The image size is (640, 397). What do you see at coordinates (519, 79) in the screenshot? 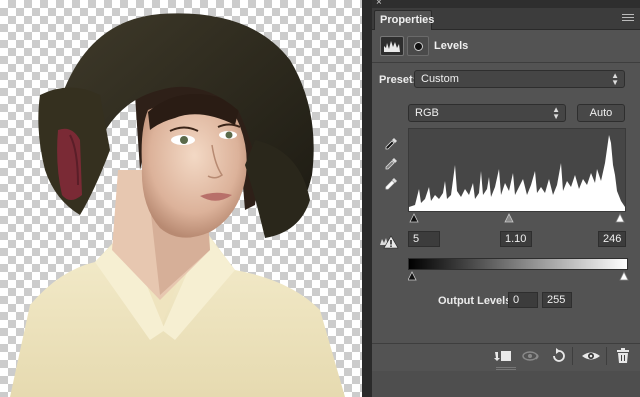
I see `preset-dropdown: Custom ▲ ▼` at bounding box center [519, 79].